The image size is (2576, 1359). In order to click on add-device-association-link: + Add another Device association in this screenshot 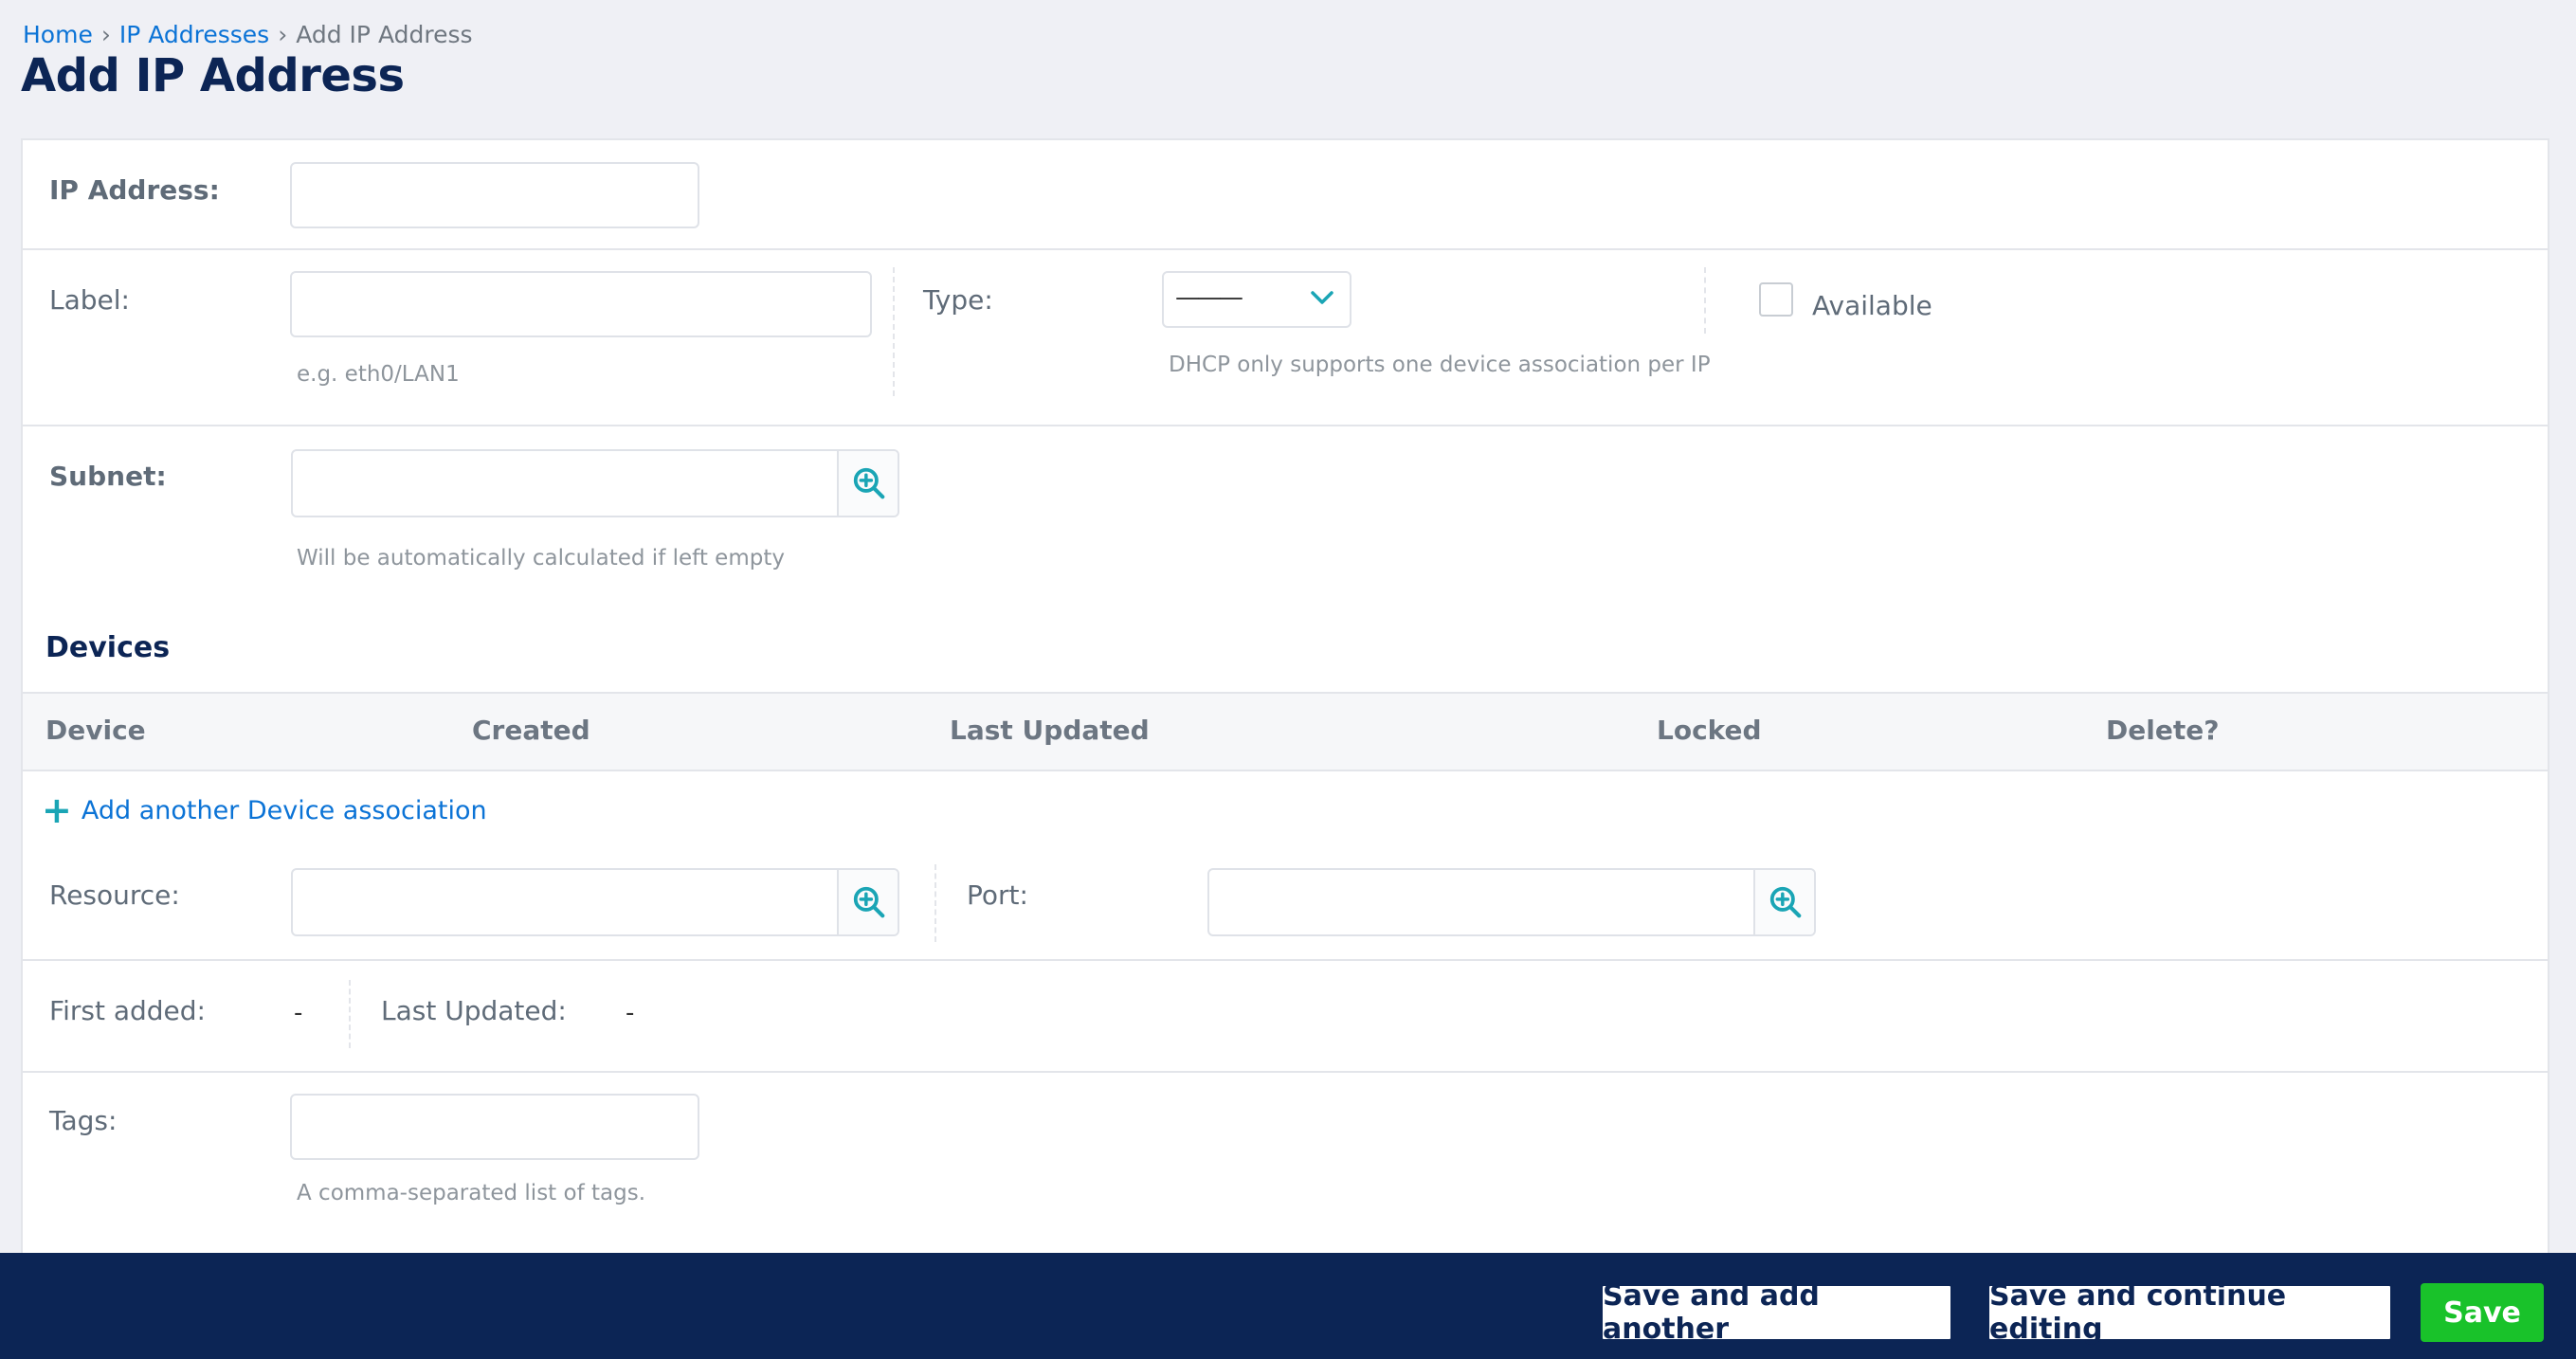, I will do `click(264, 810)`.